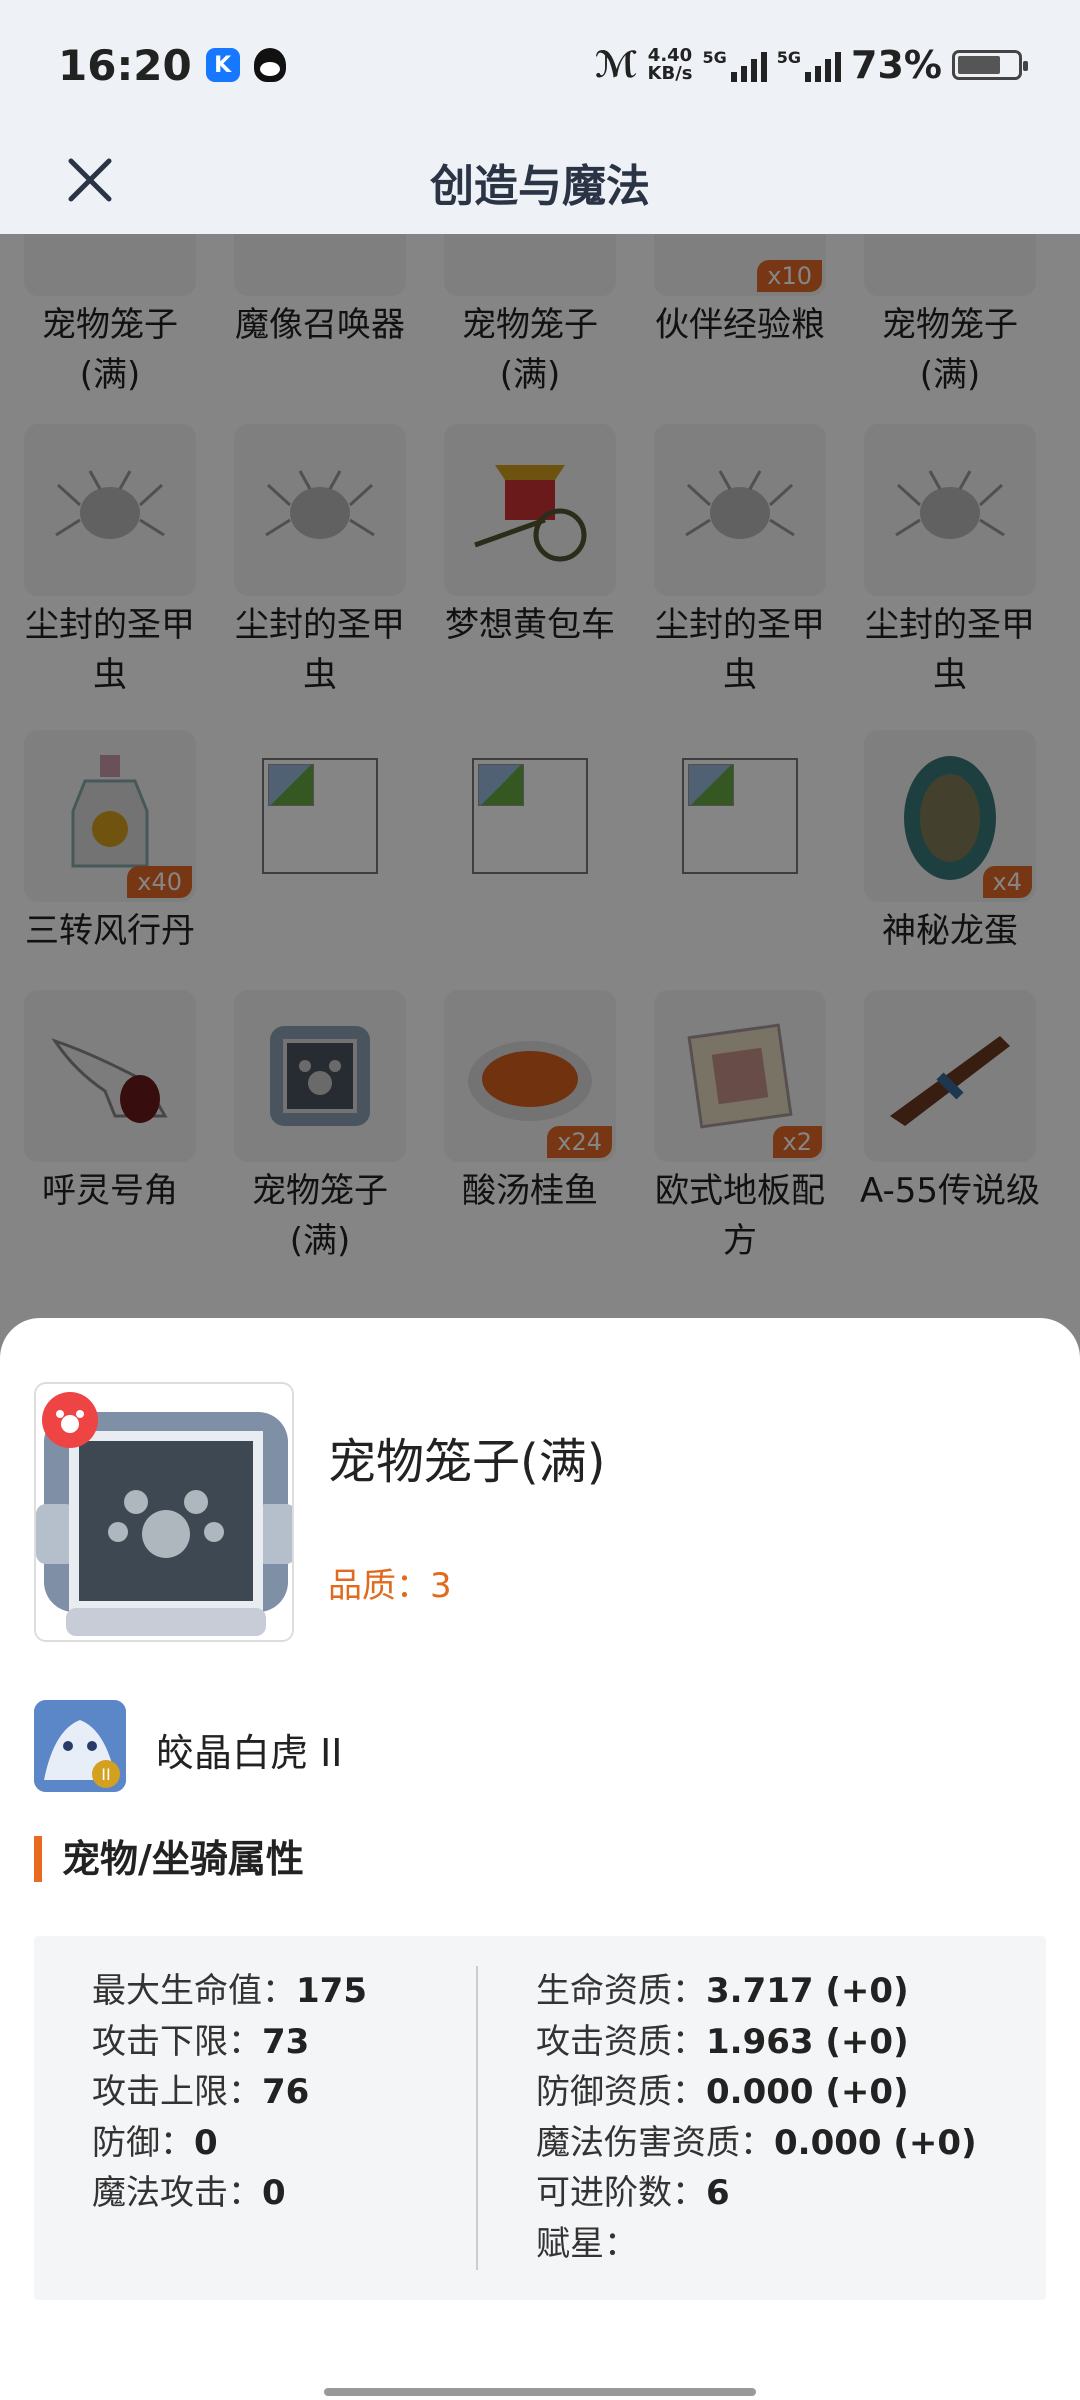 The width and height of the screenshot is (1080, 2400). I want to click on stat-row: 防御：0, so click(229, 2143).